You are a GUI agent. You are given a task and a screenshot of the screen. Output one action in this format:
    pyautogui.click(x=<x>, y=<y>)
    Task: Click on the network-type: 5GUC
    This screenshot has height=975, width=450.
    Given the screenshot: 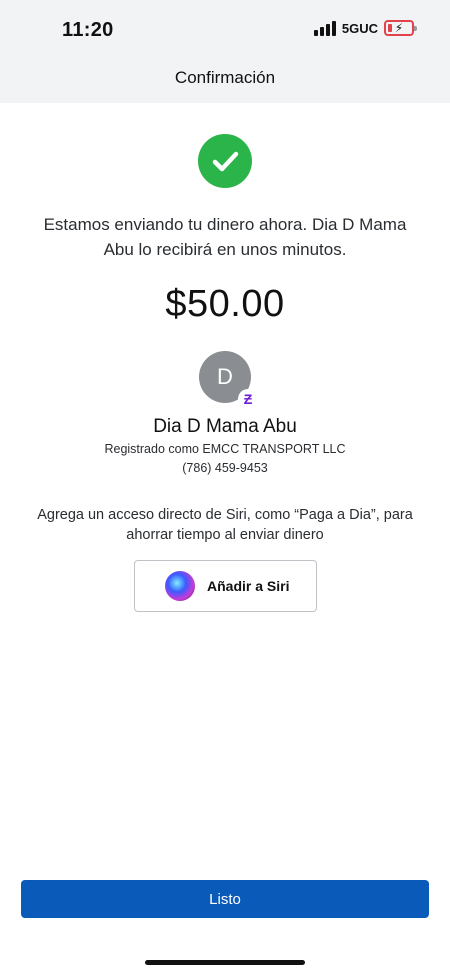 What is the action you would take?
    pyautogui.click(x=359, y=28)
    